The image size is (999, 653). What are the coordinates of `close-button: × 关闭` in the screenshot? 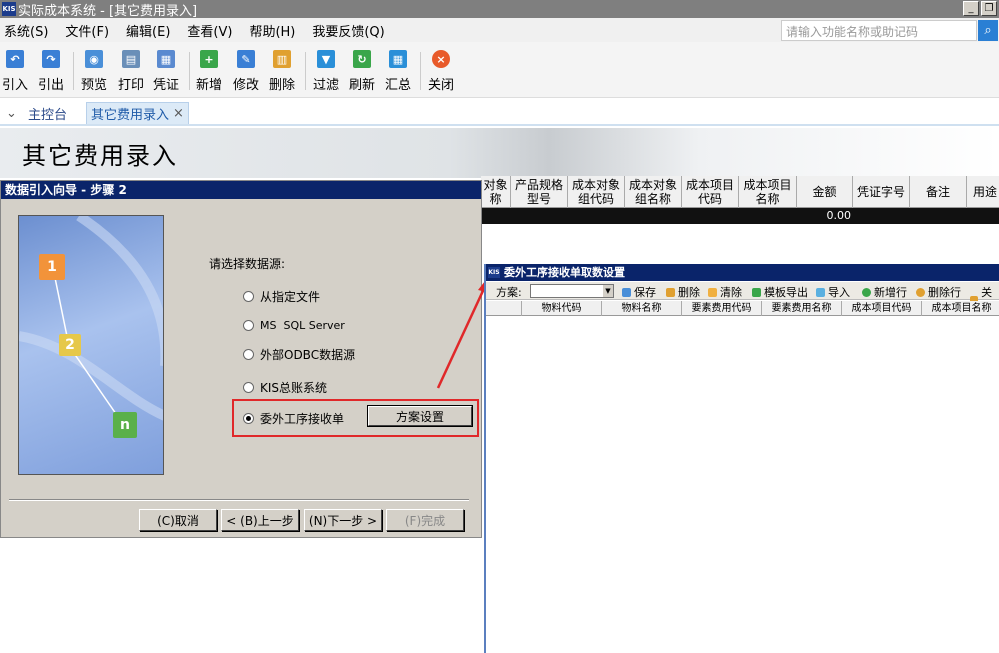 It's located at (441, 70).